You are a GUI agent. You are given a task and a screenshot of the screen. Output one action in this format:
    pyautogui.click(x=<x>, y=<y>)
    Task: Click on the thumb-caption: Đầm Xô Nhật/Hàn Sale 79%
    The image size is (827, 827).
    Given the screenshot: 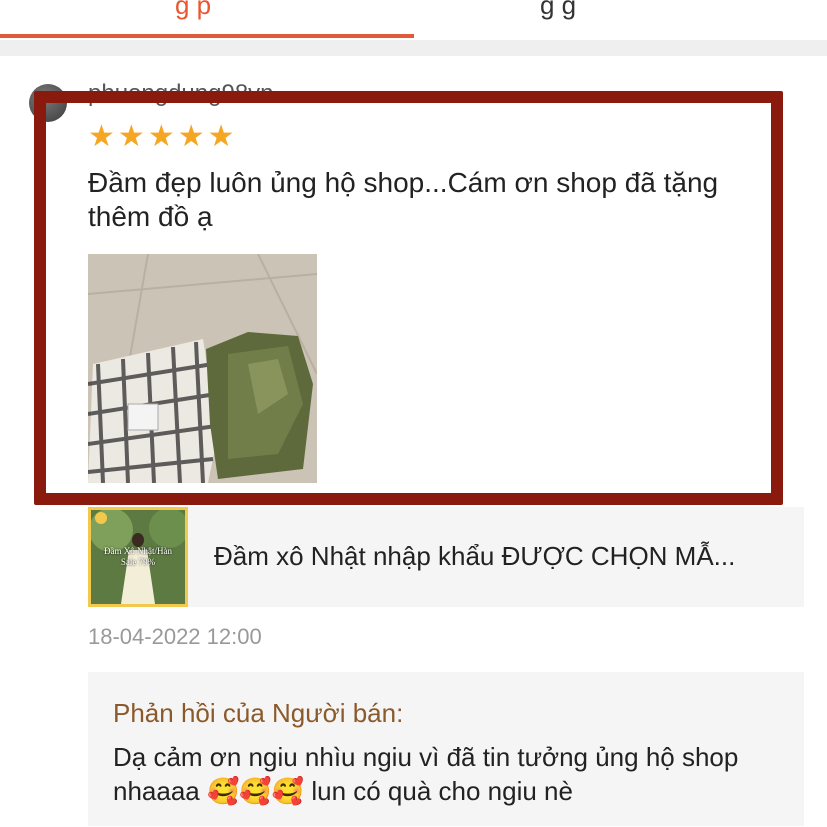 What is the action you would take?
    pyautogui.click(x=138, y=556)
    